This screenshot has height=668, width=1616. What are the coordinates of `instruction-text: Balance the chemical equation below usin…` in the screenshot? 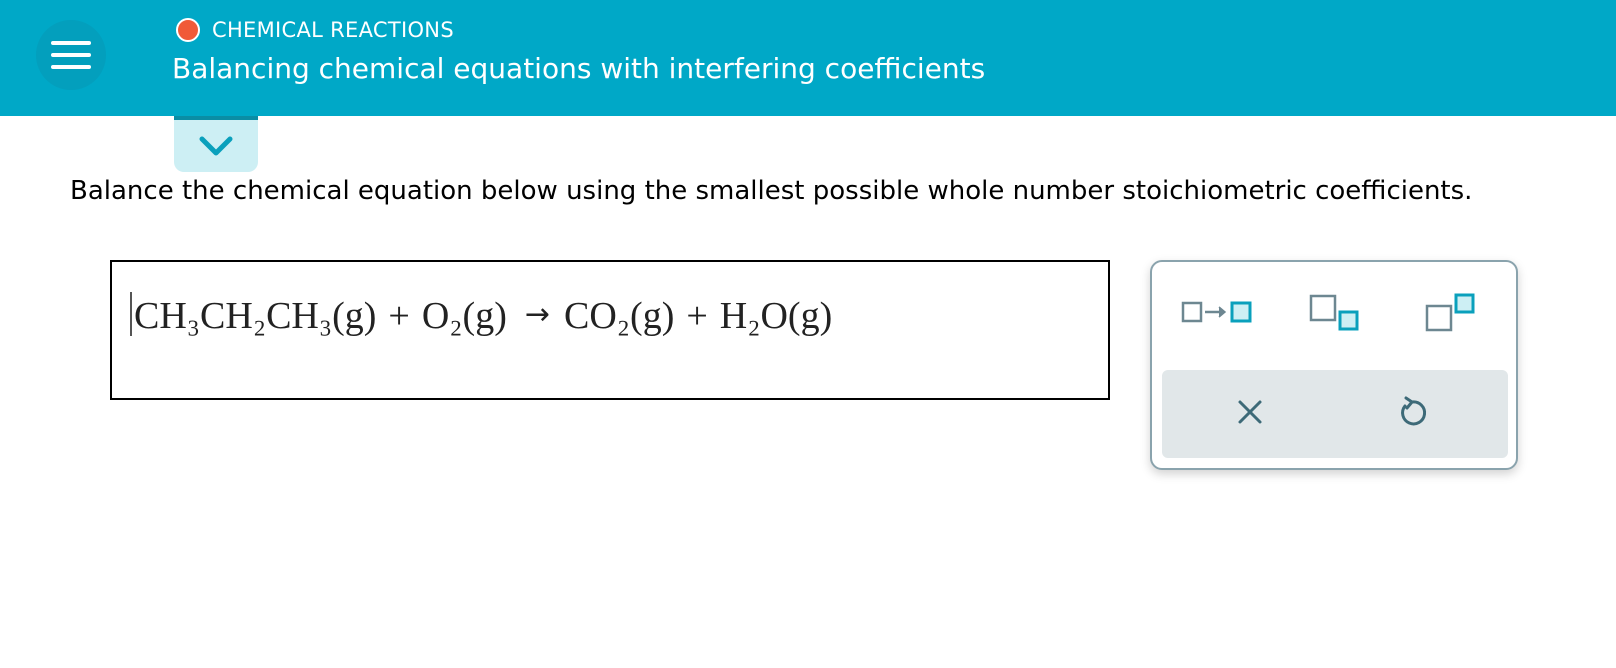 It's located at (771, 191).